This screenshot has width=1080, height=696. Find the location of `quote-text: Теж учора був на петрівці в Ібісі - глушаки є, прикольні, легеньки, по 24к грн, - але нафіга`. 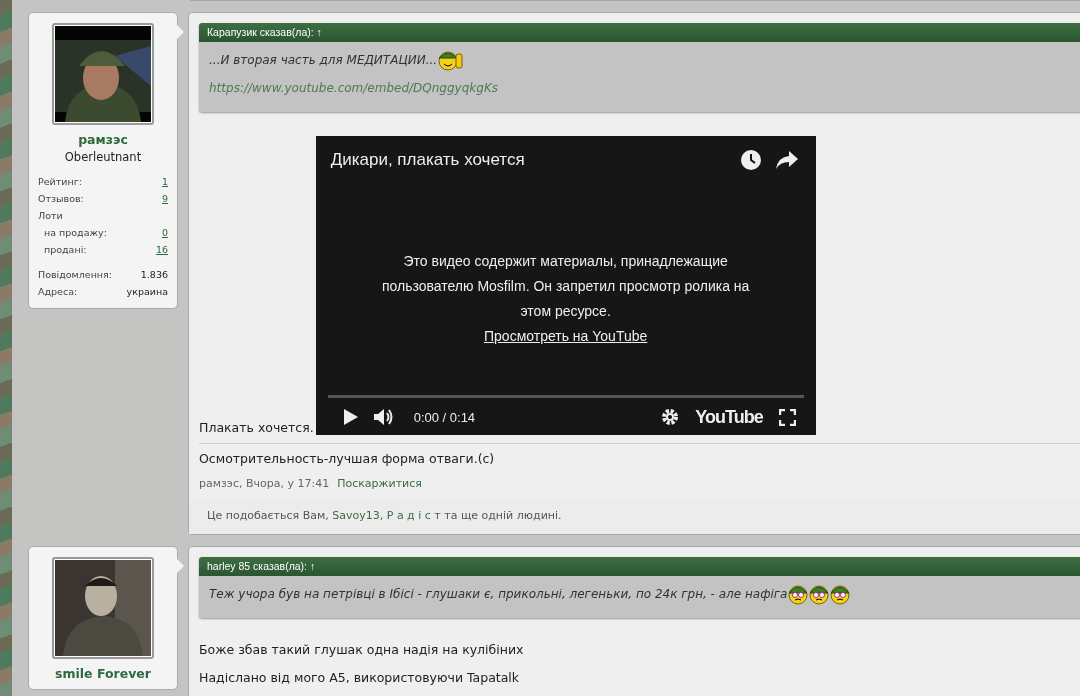

quote-text: Теж учора був на петрівці в Ібісі - глушаки є, прикольні, легеньки, по 24к грн, - але нафіга is located at coordinates (498, 594).